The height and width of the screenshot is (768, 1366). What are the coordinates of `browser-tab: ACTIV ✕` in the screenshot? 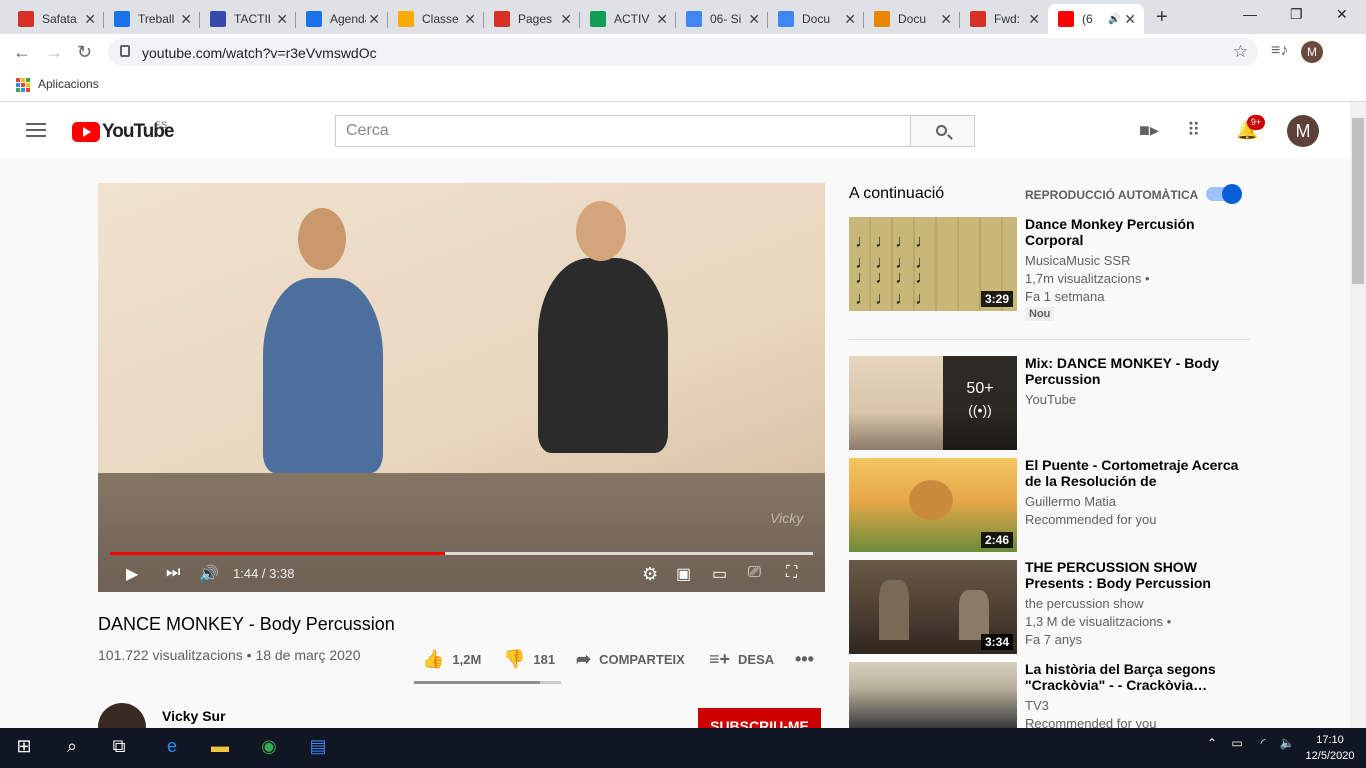 It's located at (628, 19).